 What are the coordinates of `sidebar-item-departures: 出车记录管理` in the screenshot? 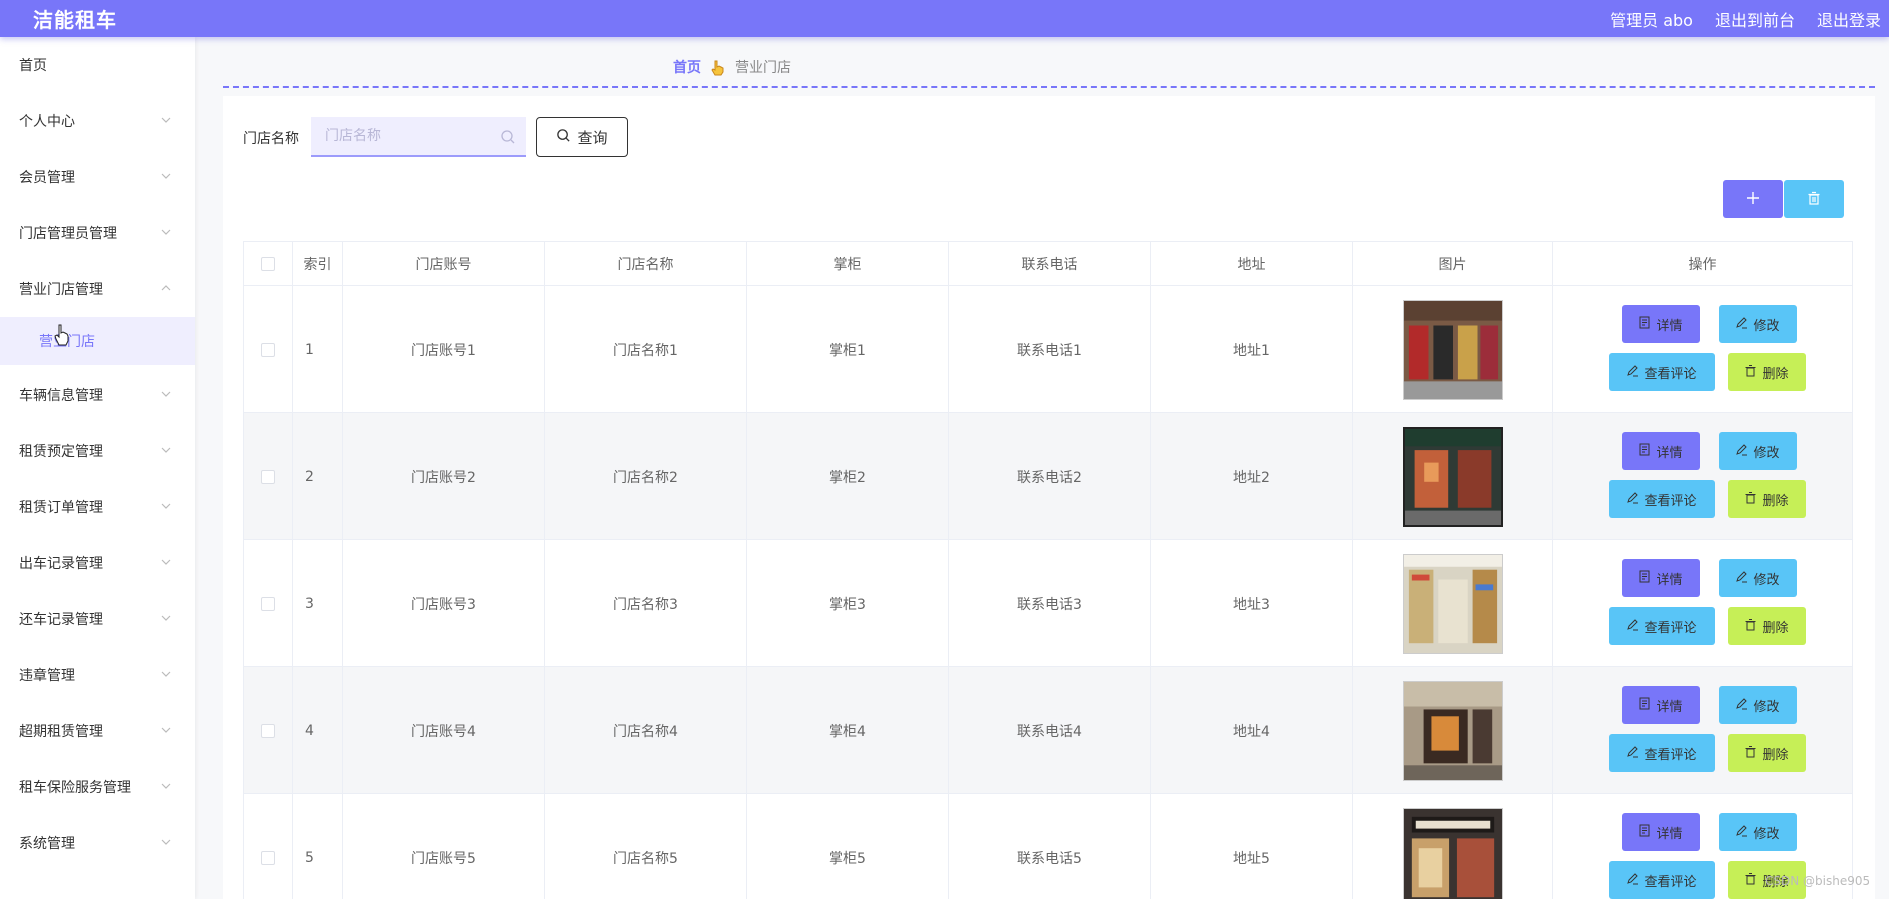 It's located at (97, 563).